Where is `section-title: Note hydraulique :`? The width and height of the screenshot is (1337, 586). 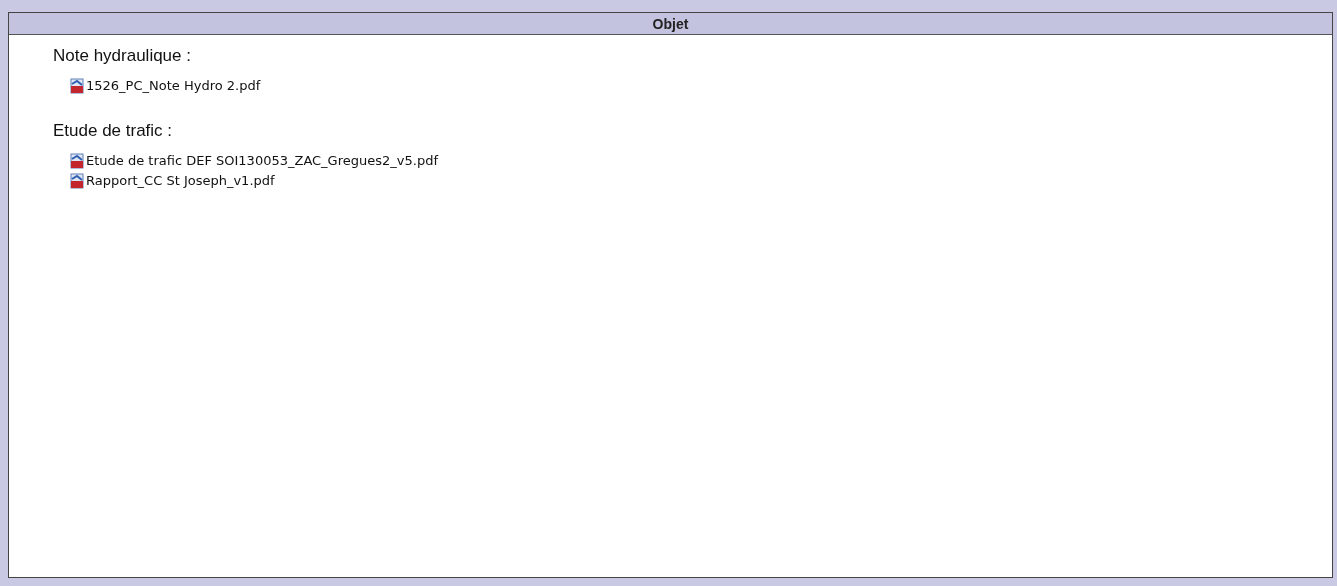
section-title: Note hydraulique : is located at coordinates (122, 56).